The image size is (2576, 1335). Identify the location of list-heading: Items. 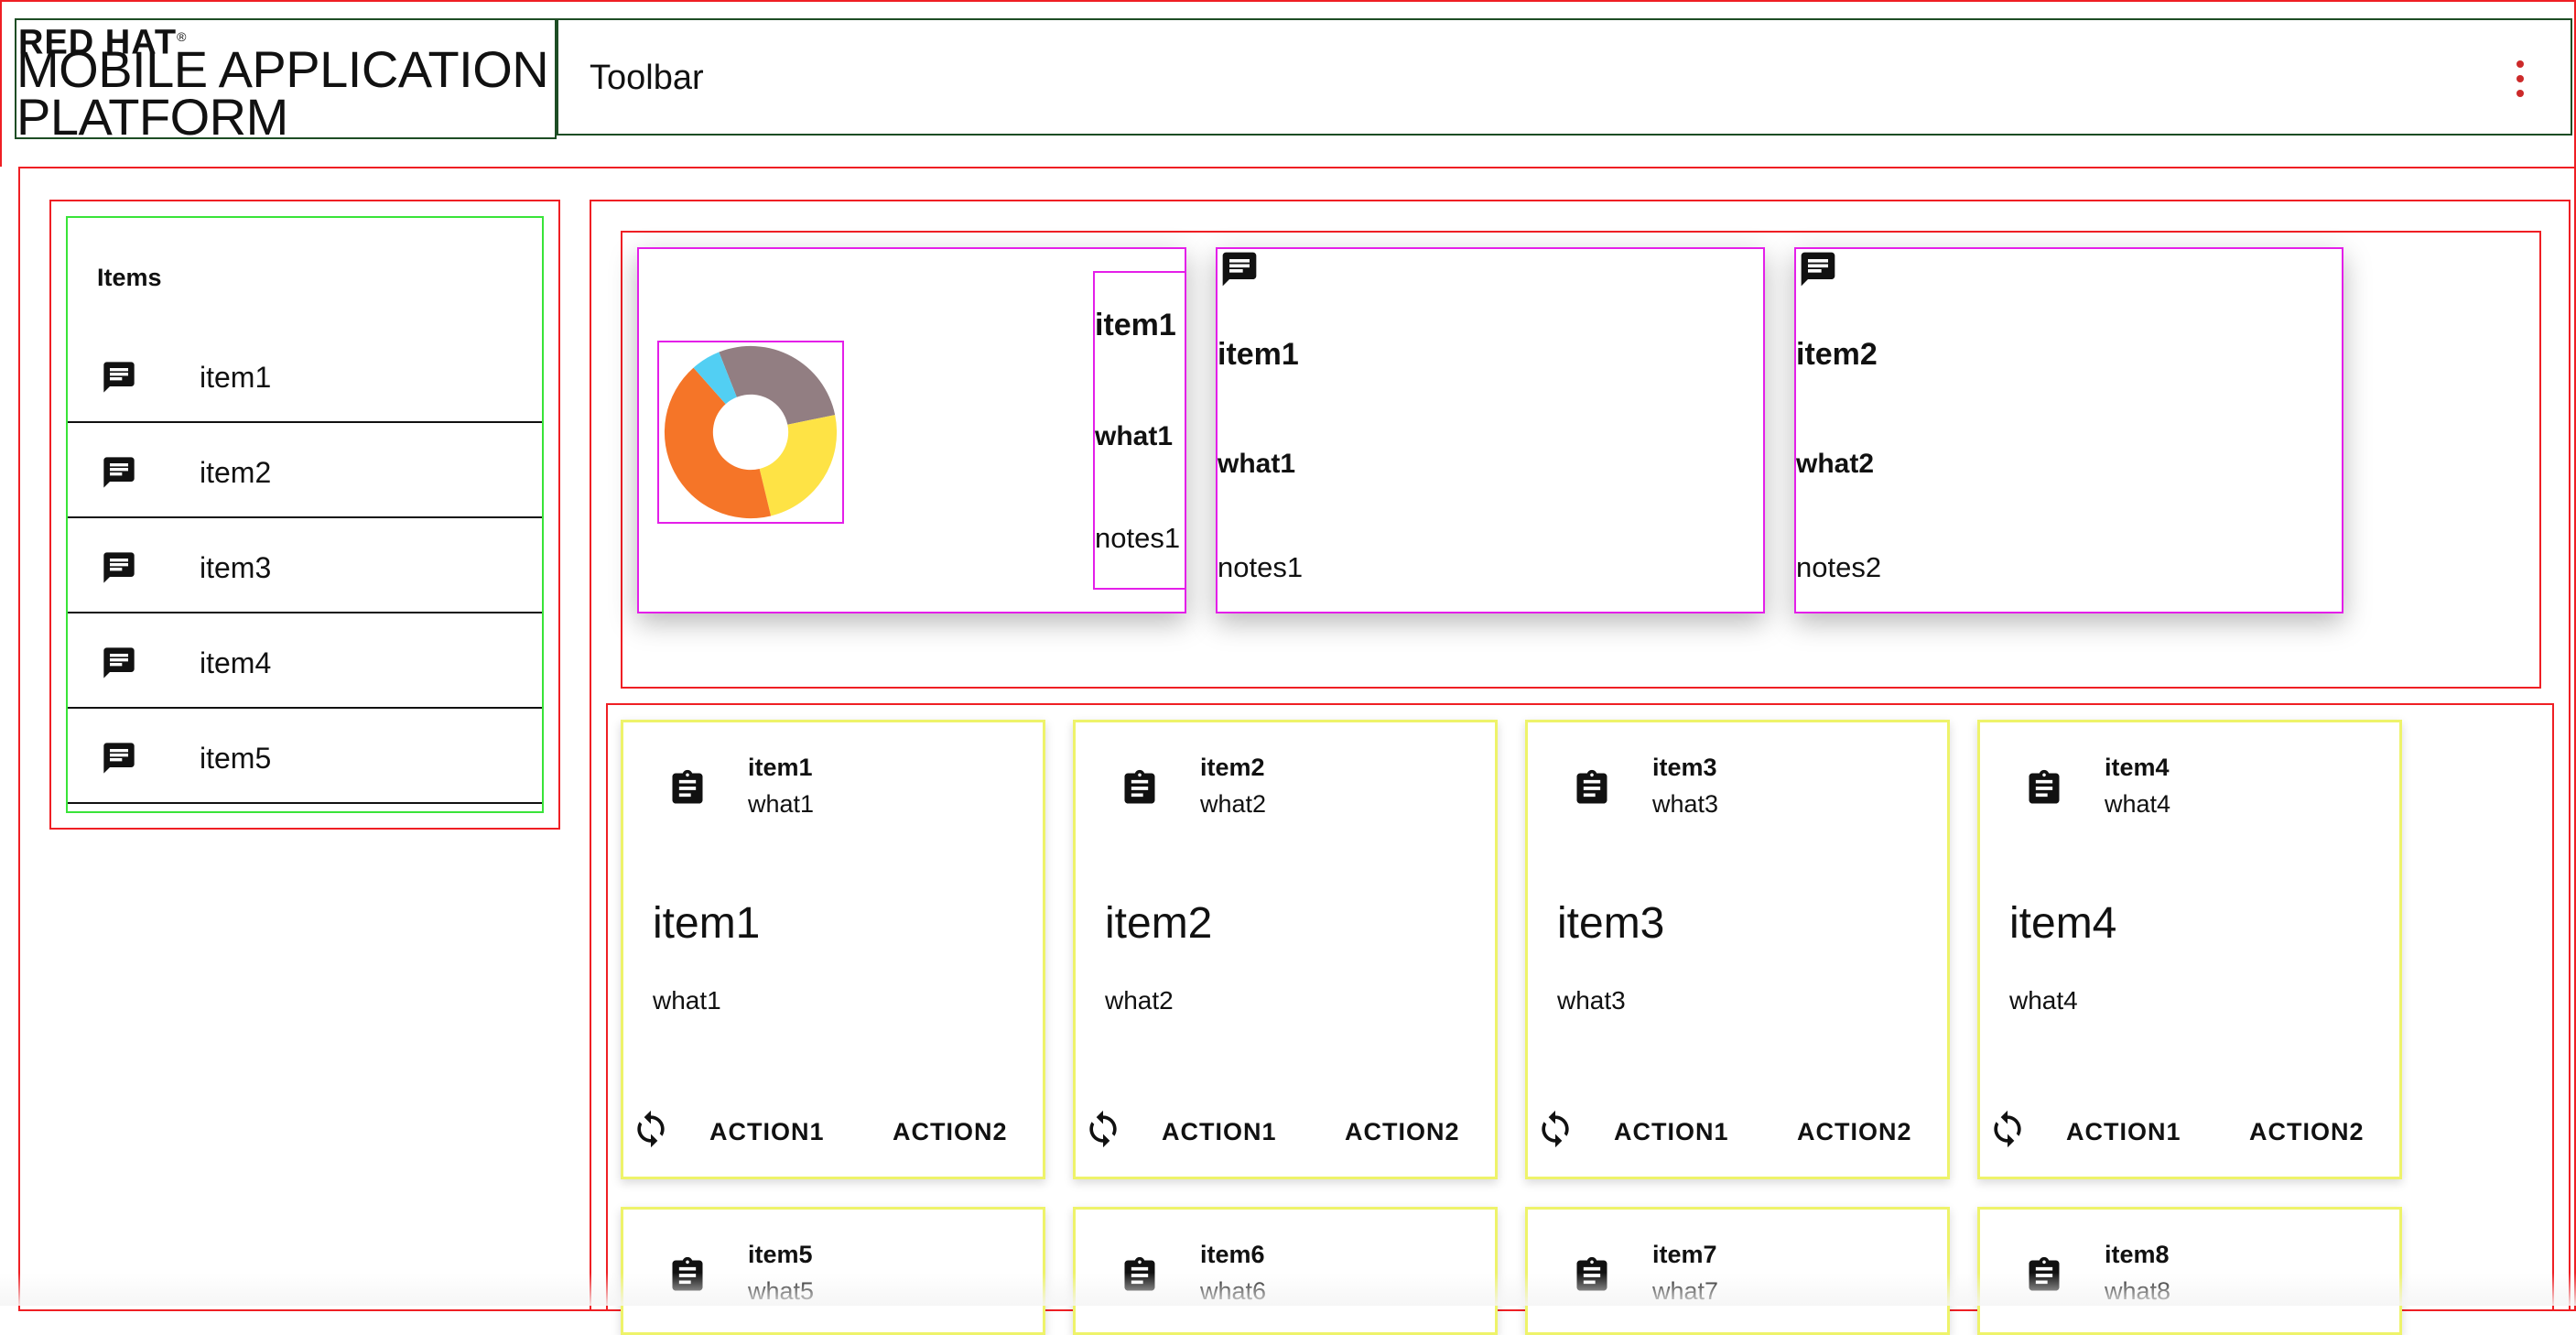
(130, 278).